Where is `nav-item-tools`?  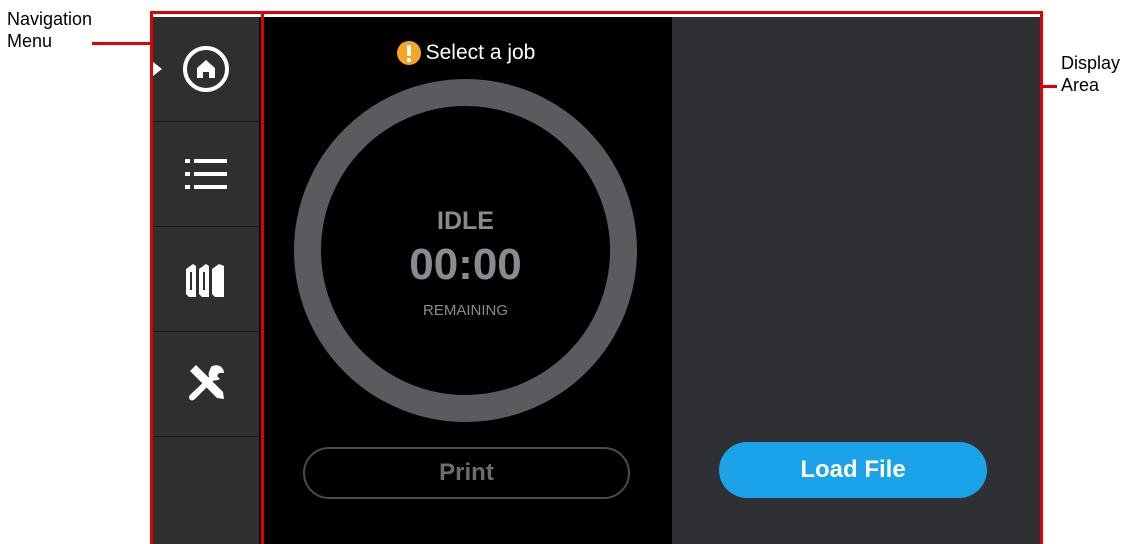
nav-item-tools is located at coordinates (206, 384).